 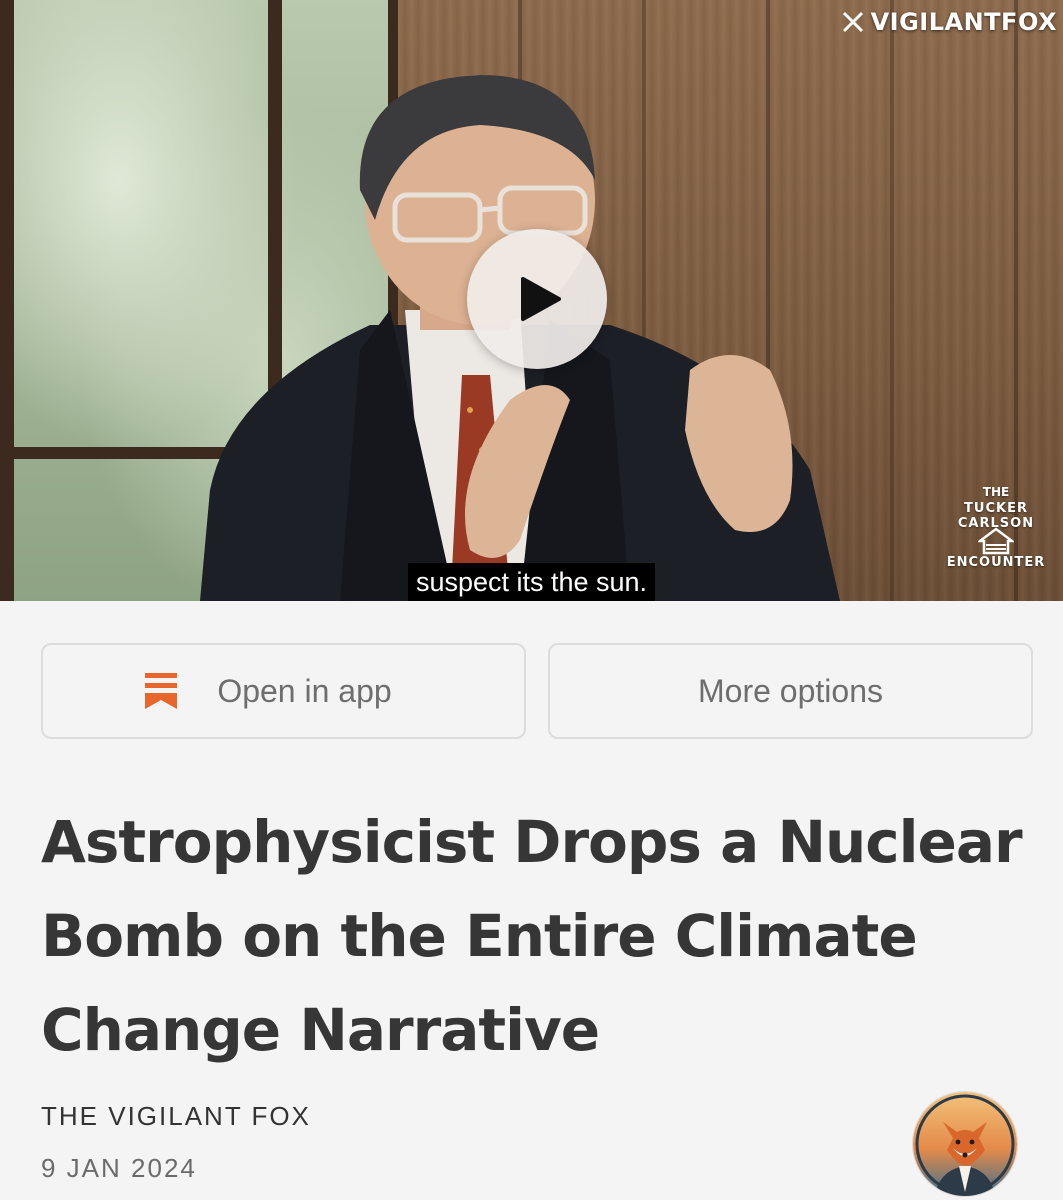 What do you see at coordinates (119, 1168) in the screenshot?
I see `publish-date: 9 JAN 2024` at bounding box center [119, 1168].